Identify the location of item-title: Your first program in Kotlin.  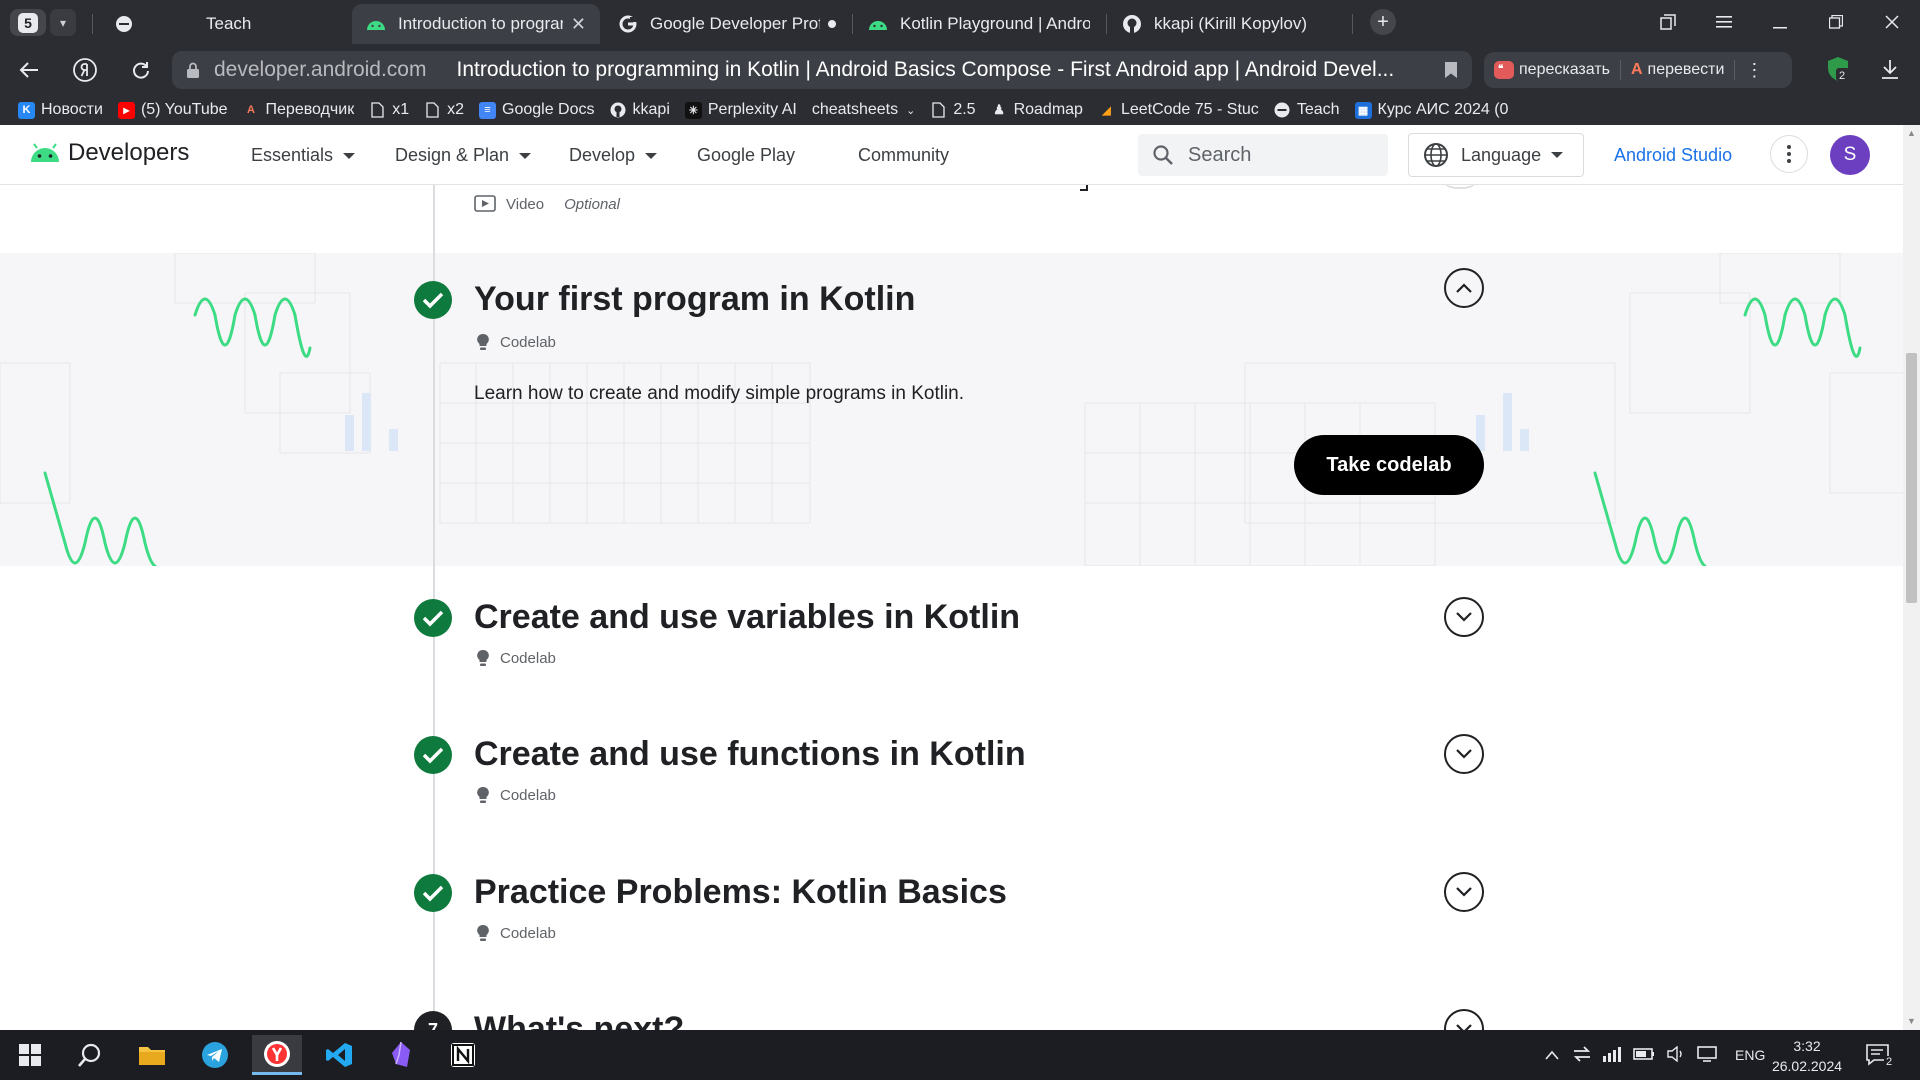
(694, 299).